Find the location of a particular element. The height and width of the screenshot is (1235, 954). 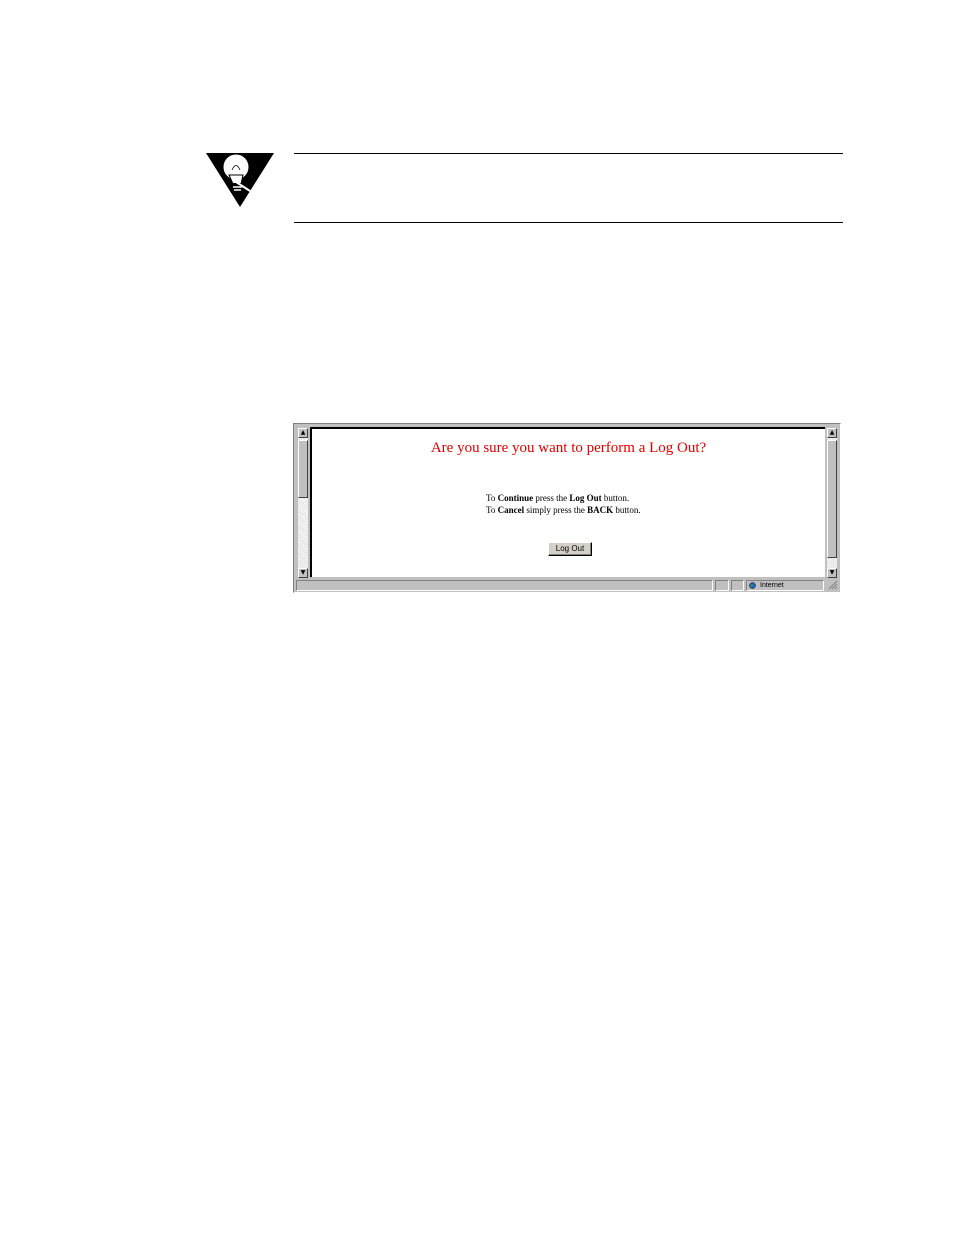

lightbulb-note-icon is located at coordinates (240, 180).